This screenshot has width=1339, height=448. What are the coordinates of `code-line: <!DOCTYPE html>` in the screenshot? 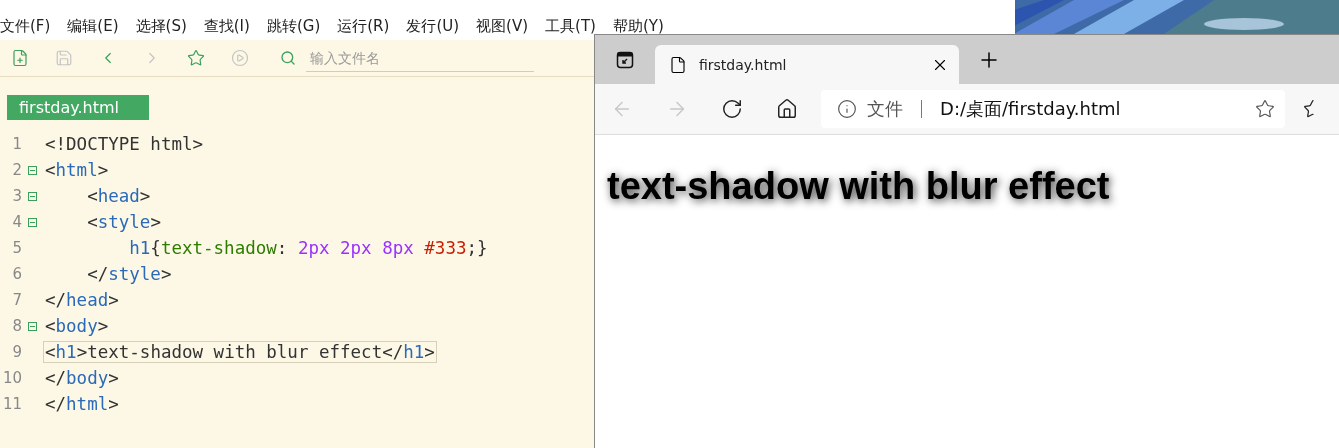 It's located at (124, 144).